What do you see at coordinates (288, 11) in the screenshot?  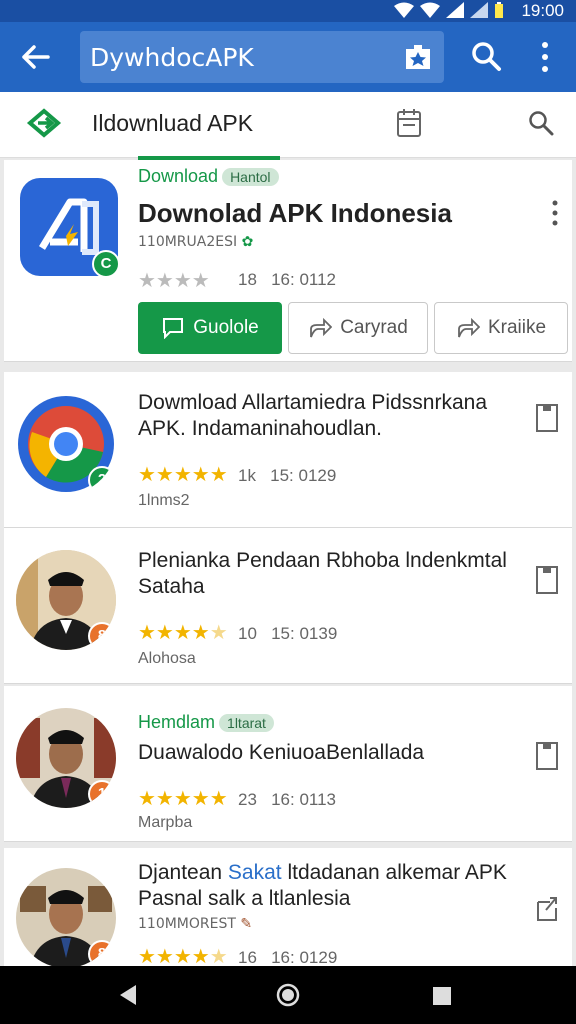 I see `status-bar: 19:00` at bounding box center [288, 11].